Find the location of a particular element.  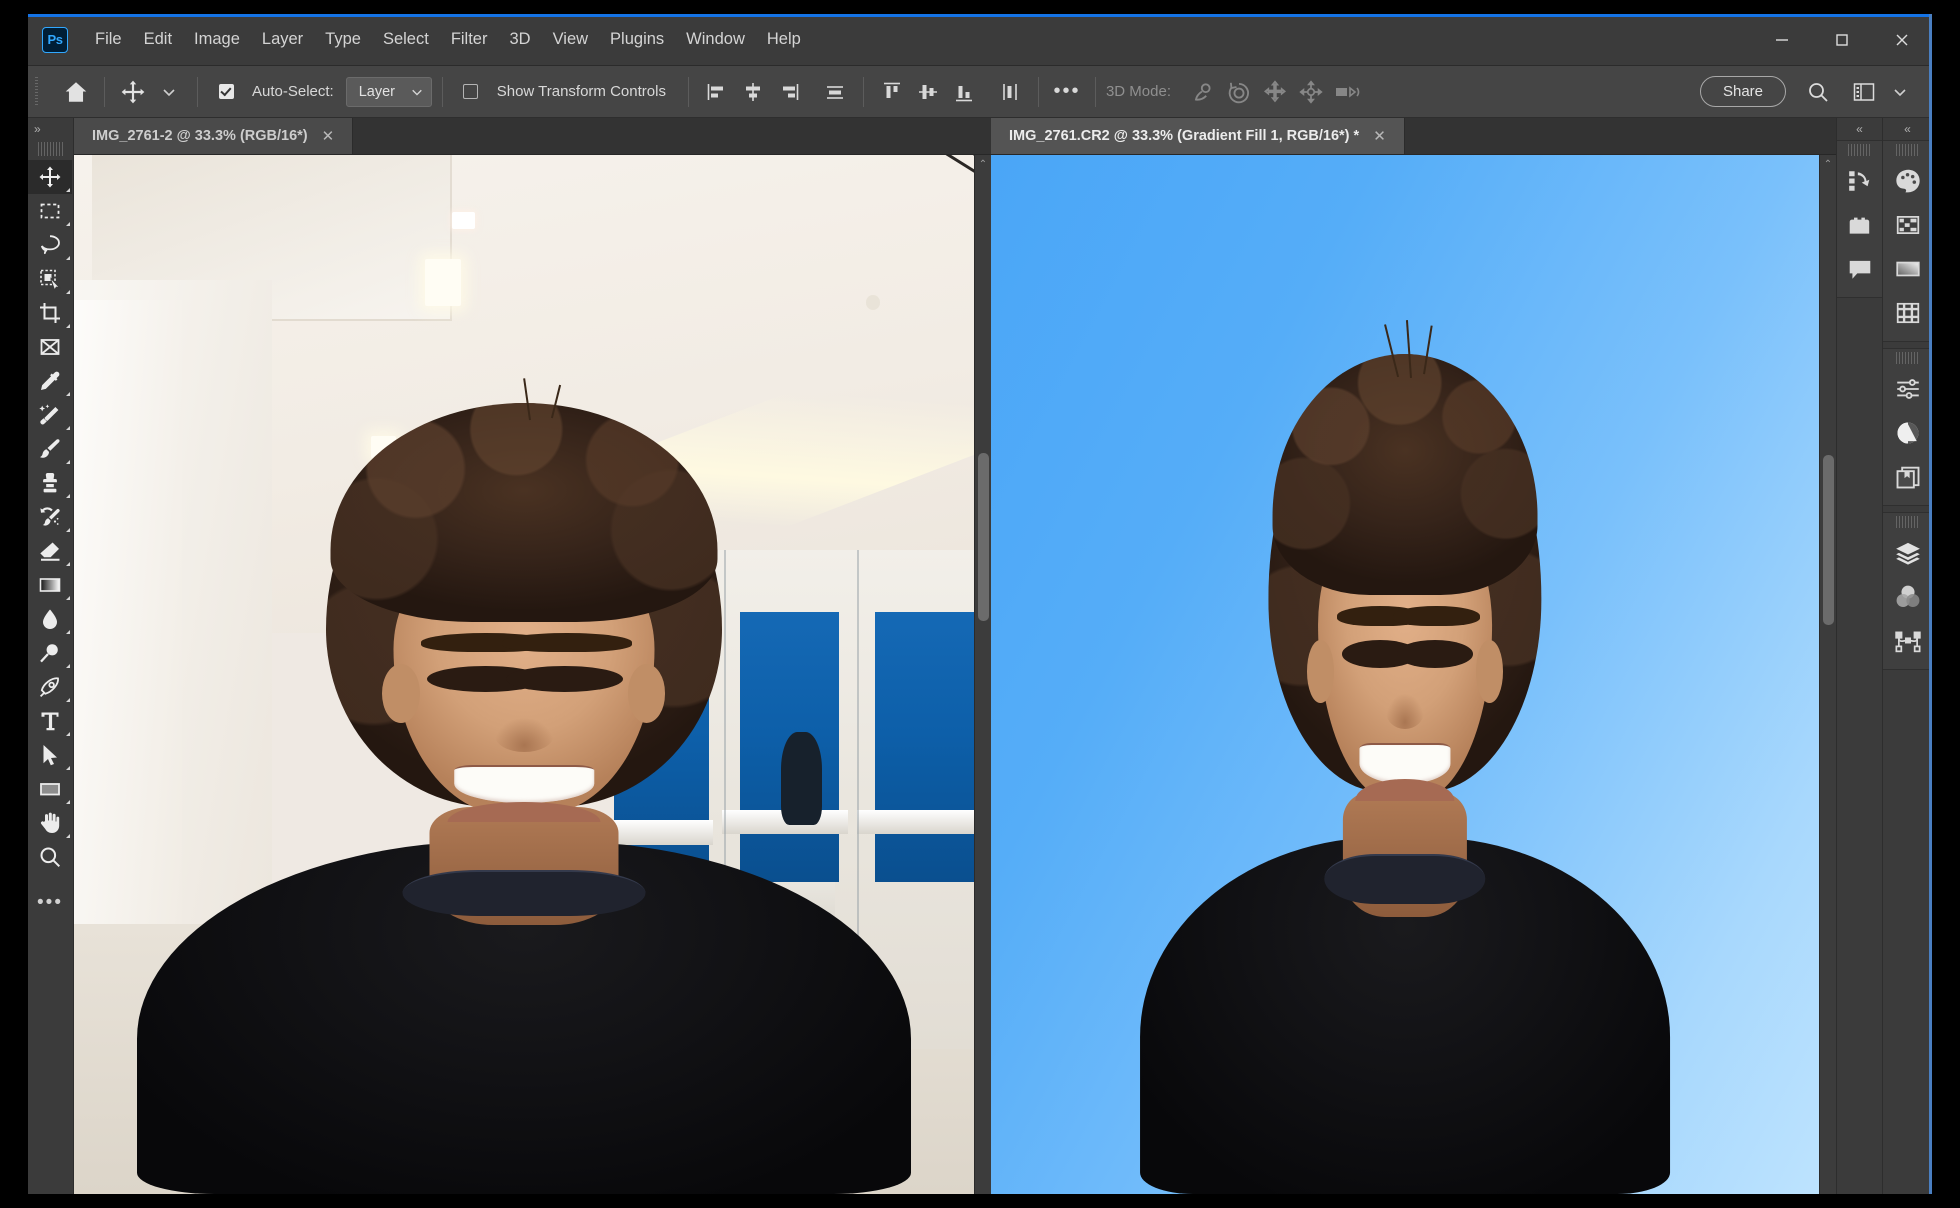

sidebar-item-pen-tool is located at coordinates (50, 687).